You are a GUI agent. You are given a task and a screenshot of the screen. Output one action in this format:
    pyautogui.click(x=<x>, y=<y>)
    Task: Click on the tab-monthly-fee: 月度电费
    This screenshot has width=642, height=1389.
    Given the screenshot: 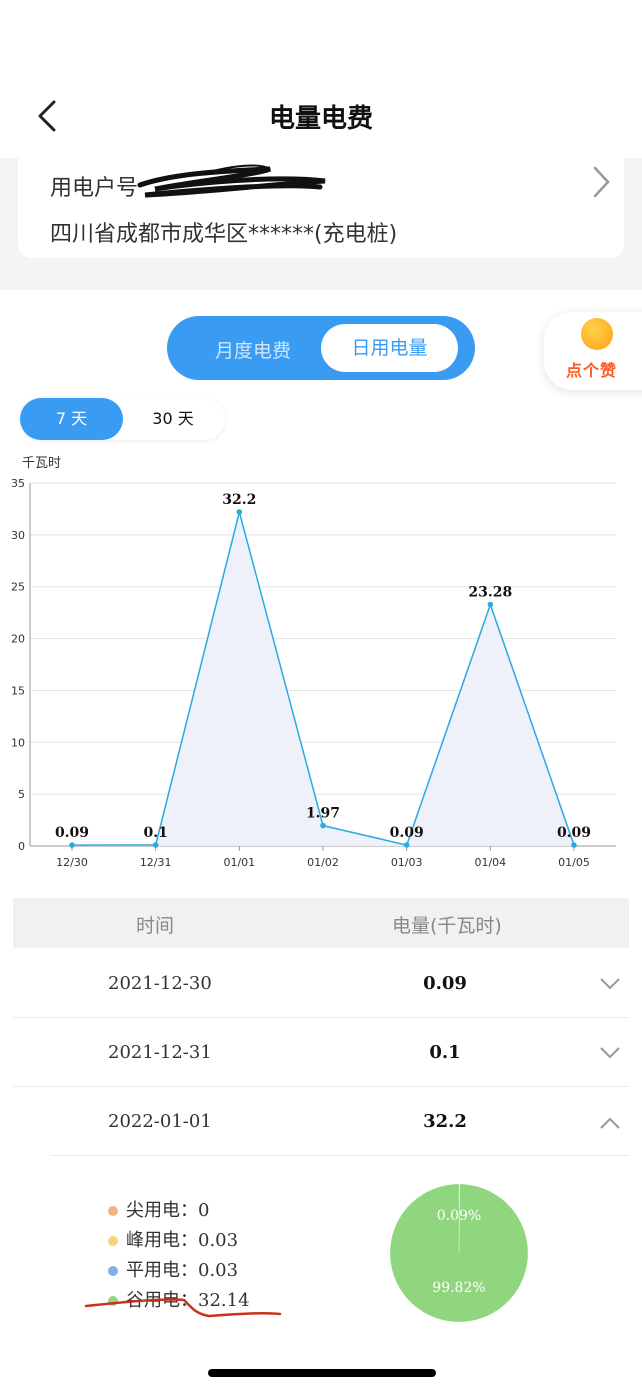 What is the action you would take?
    pyautogui.click(x=253, y=349)
    